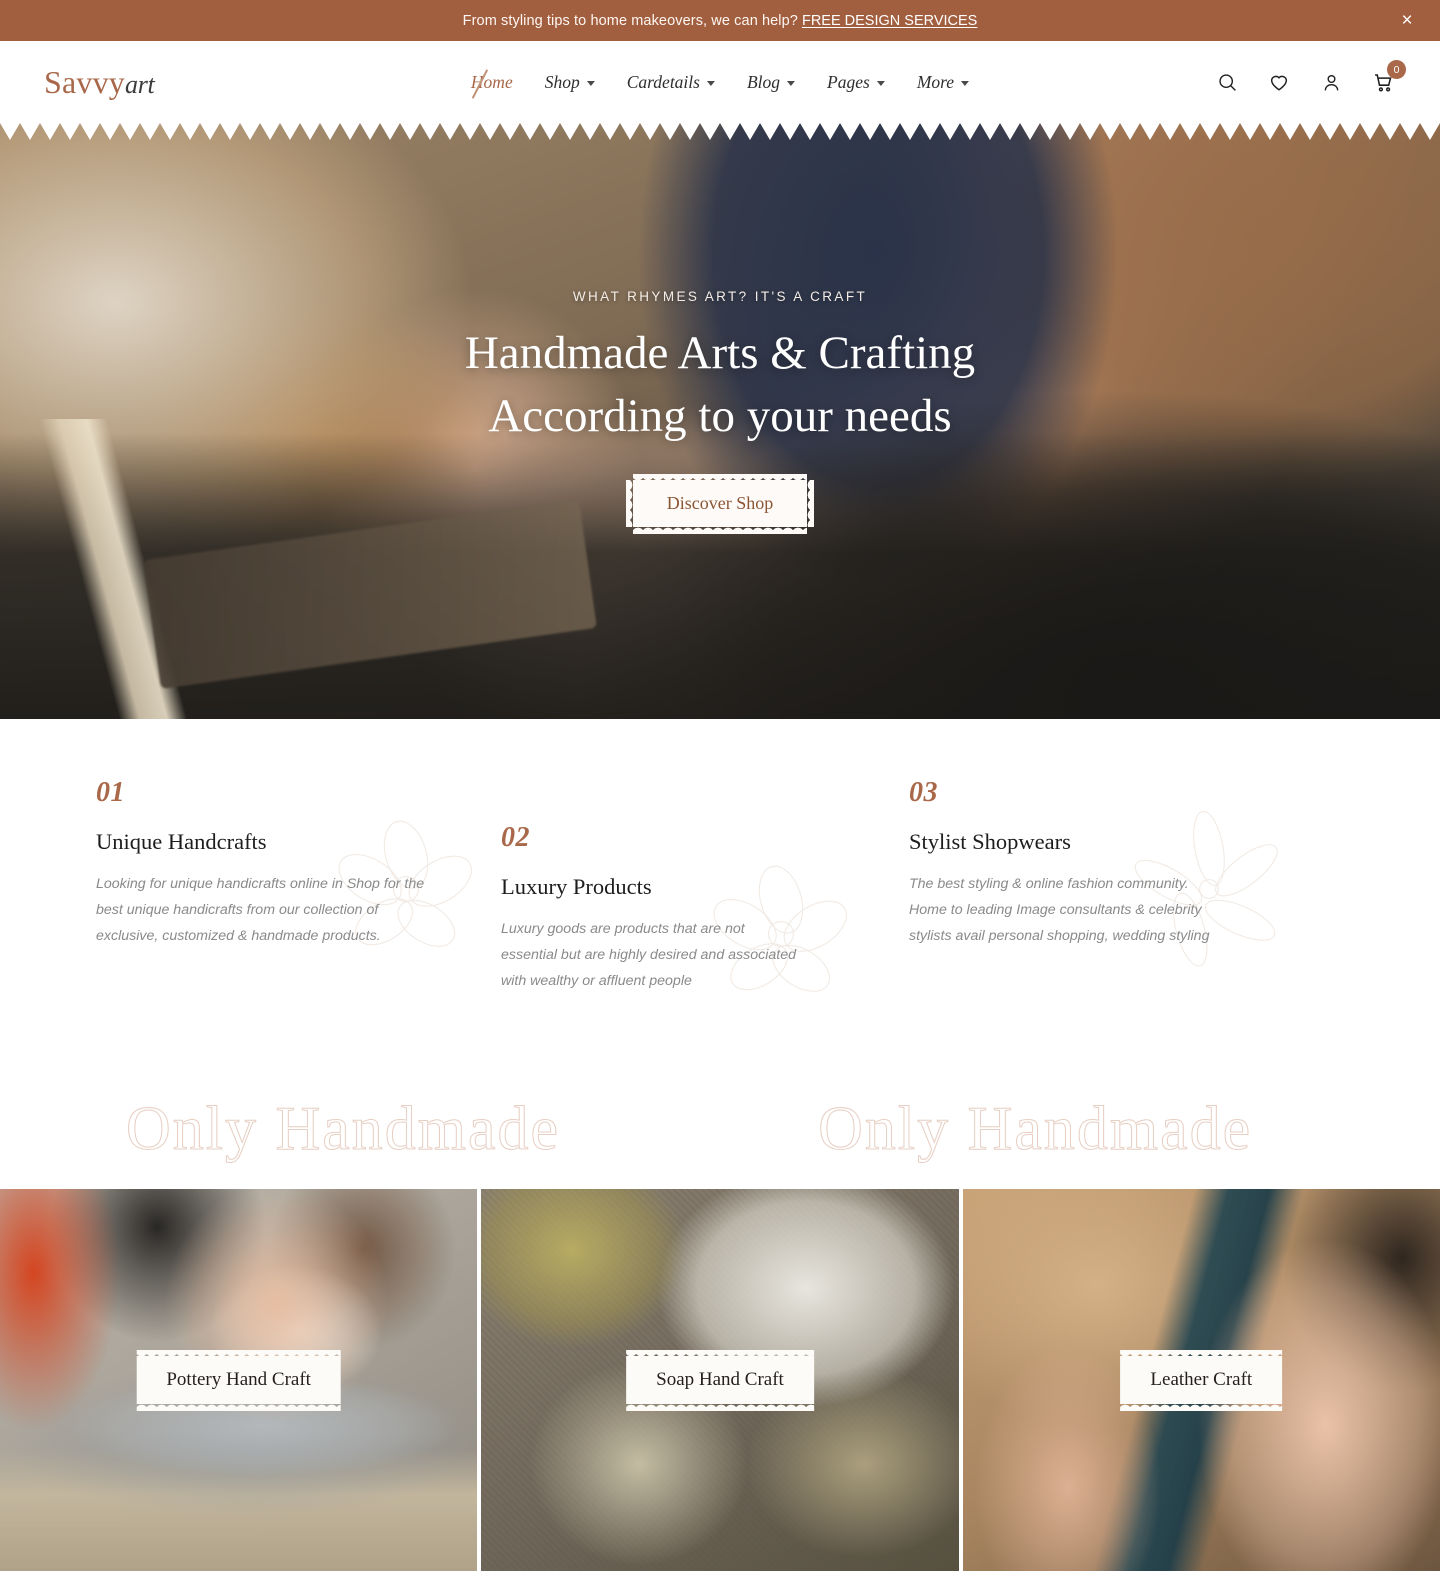 The width and height of the screenshot is (1440, 1593). What do you see at coordinates (889, 21) in the screenshot?
I see `free-design-services-link: FREE DESIGN SERVICES` at bounding box center [889, 21].